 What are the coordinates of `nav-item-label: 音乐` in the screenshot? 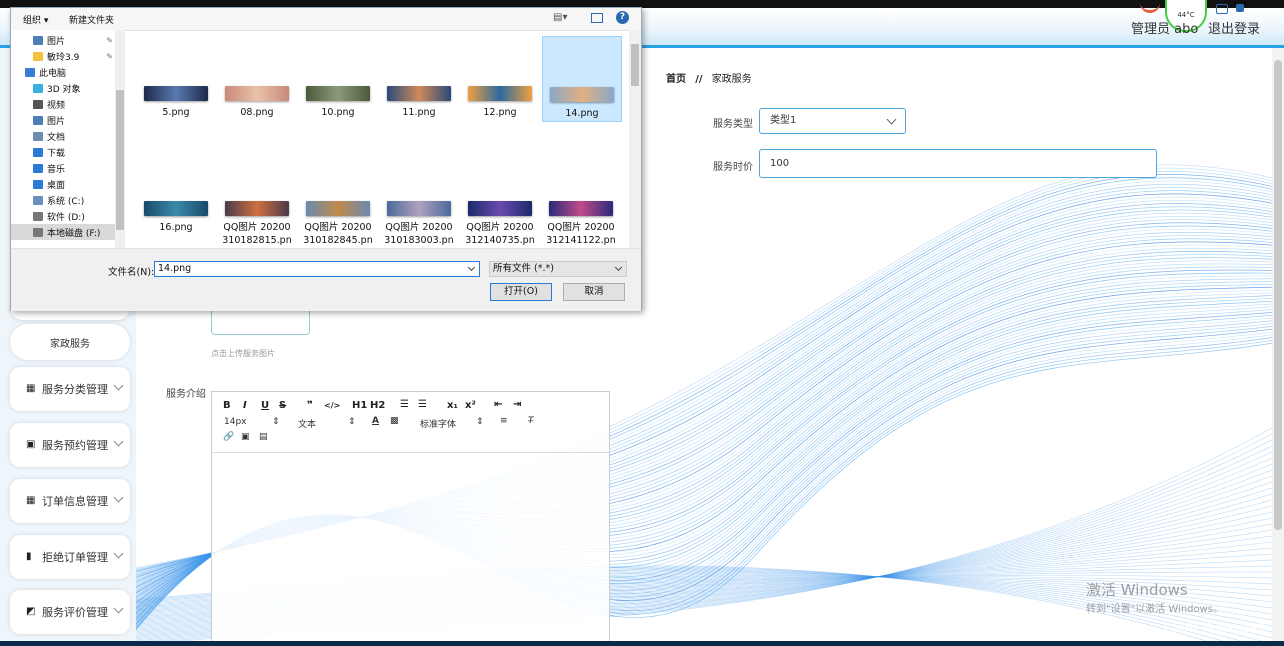 It's located at (56, 169).